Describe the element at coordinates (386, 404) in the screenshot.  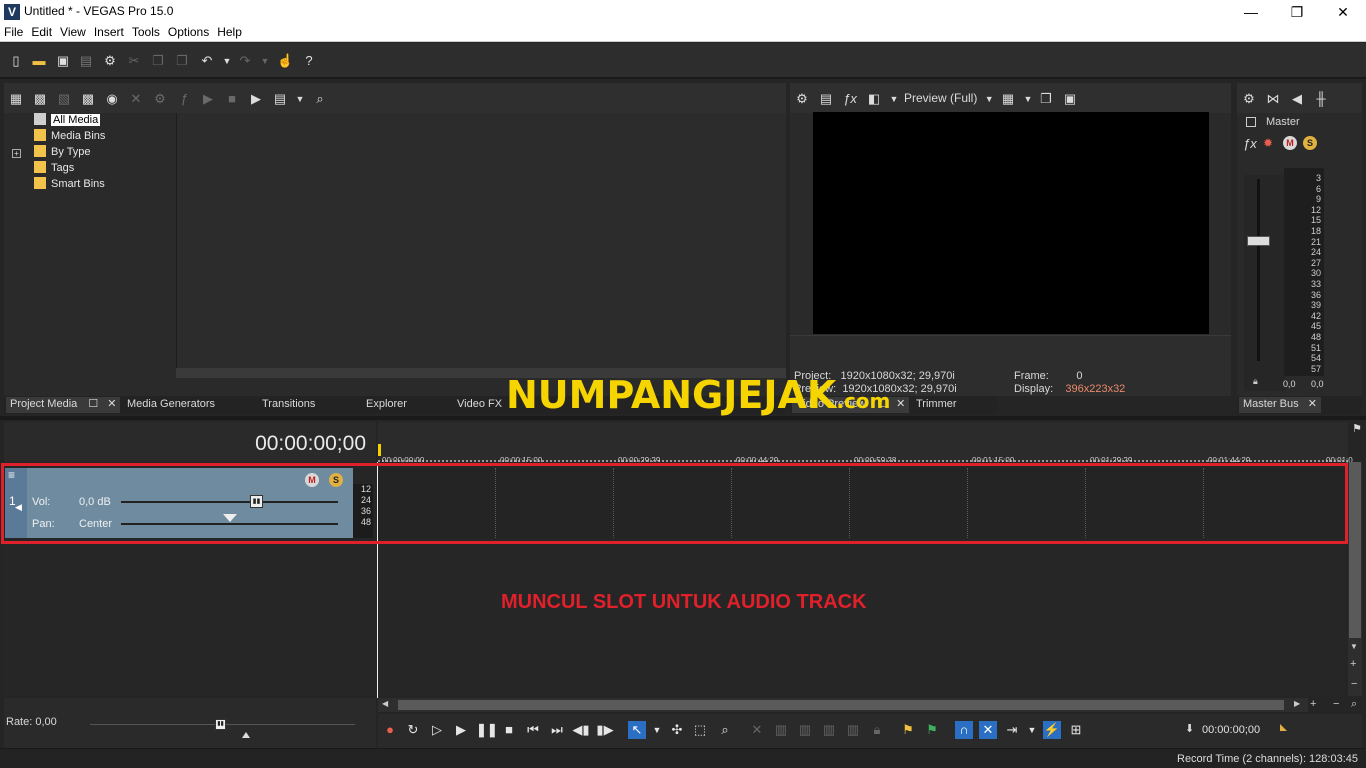
I see `tab-explorer: Explorer` at that location.